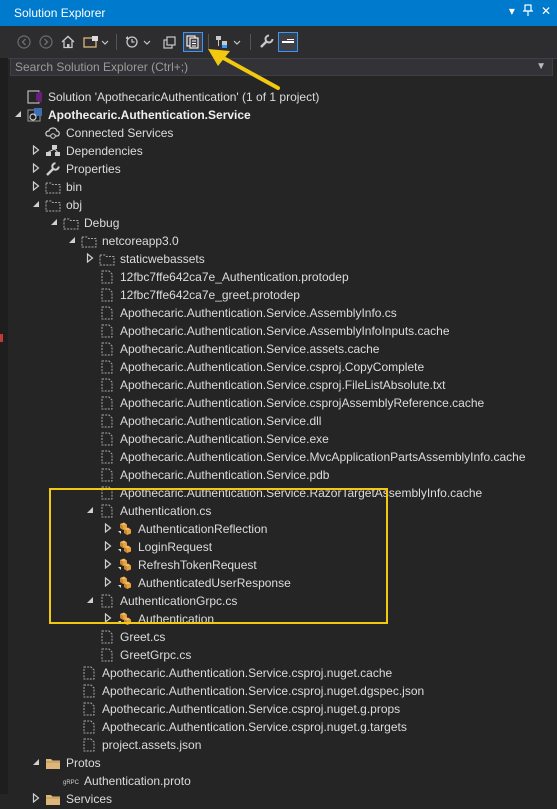 This screenshot has height=809, width=557. I want to click on forward-icon, so click(46, 42).